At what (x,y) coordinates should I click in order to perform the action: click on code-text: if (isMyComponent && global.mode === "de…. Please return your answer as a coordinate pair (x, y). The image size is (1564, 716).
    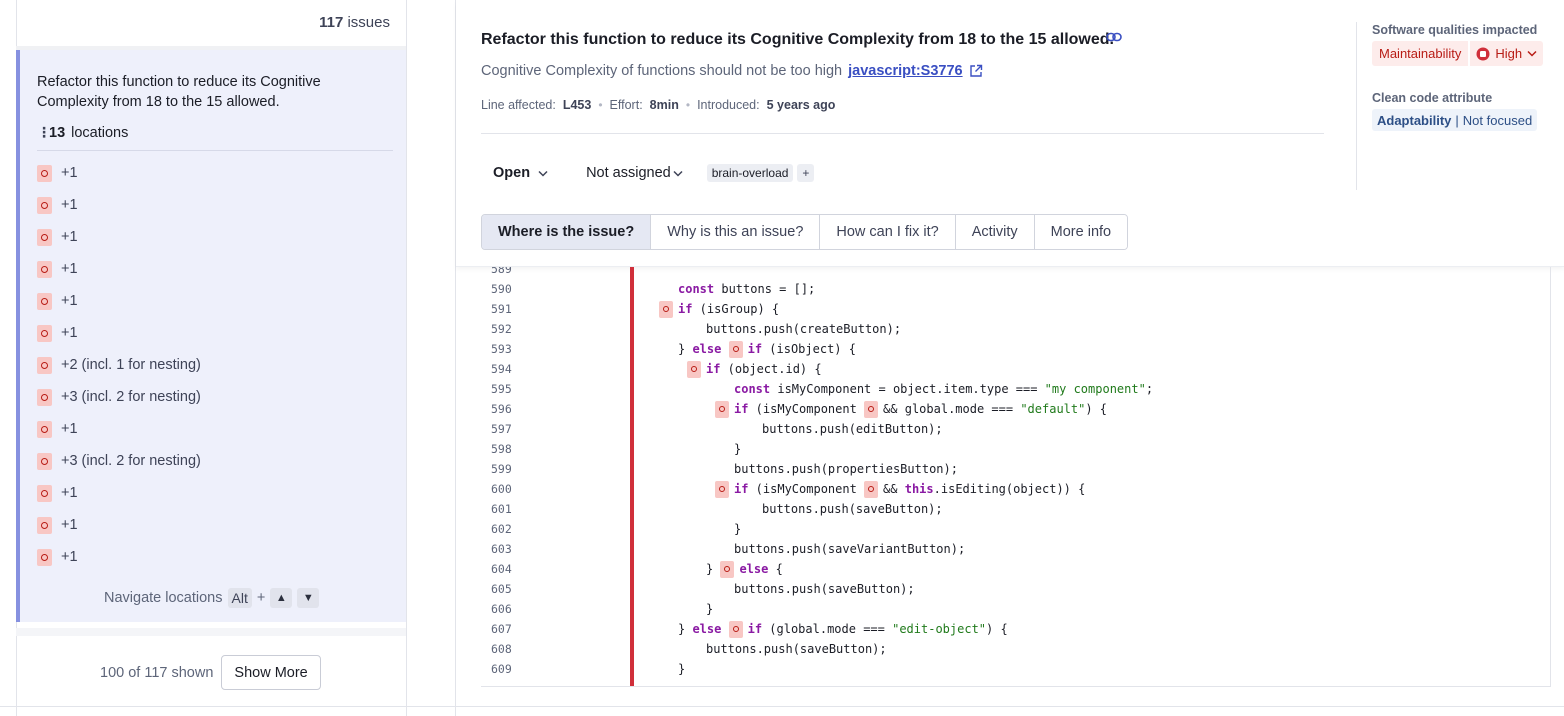
    Looking at the image, I should click on (911, 409).